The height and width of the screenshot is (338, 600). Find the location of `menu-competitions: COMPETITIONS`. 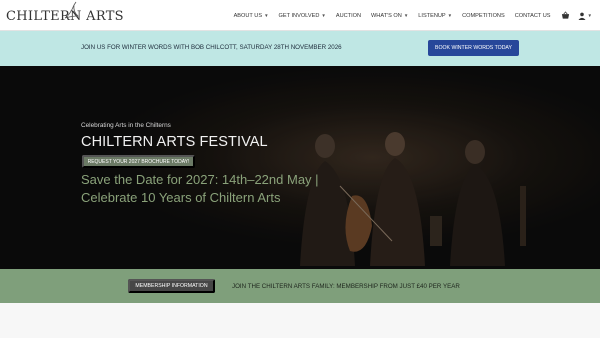

menu-competitions: COMPETITIONS is located at coordinates (483, 16).